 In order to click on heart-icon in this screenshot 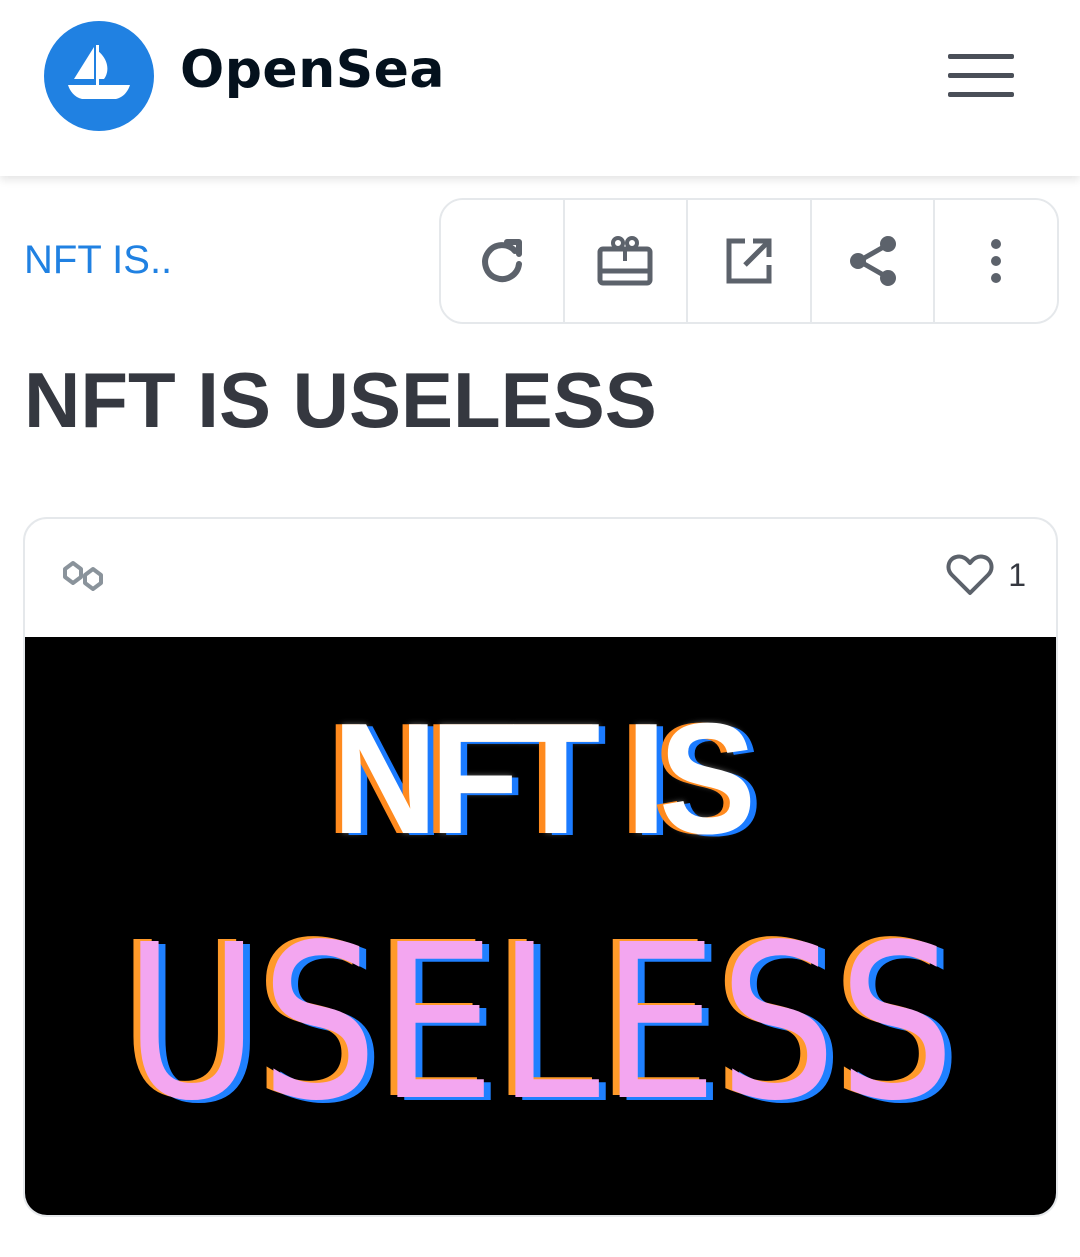, I will do `click(970, 574)`.